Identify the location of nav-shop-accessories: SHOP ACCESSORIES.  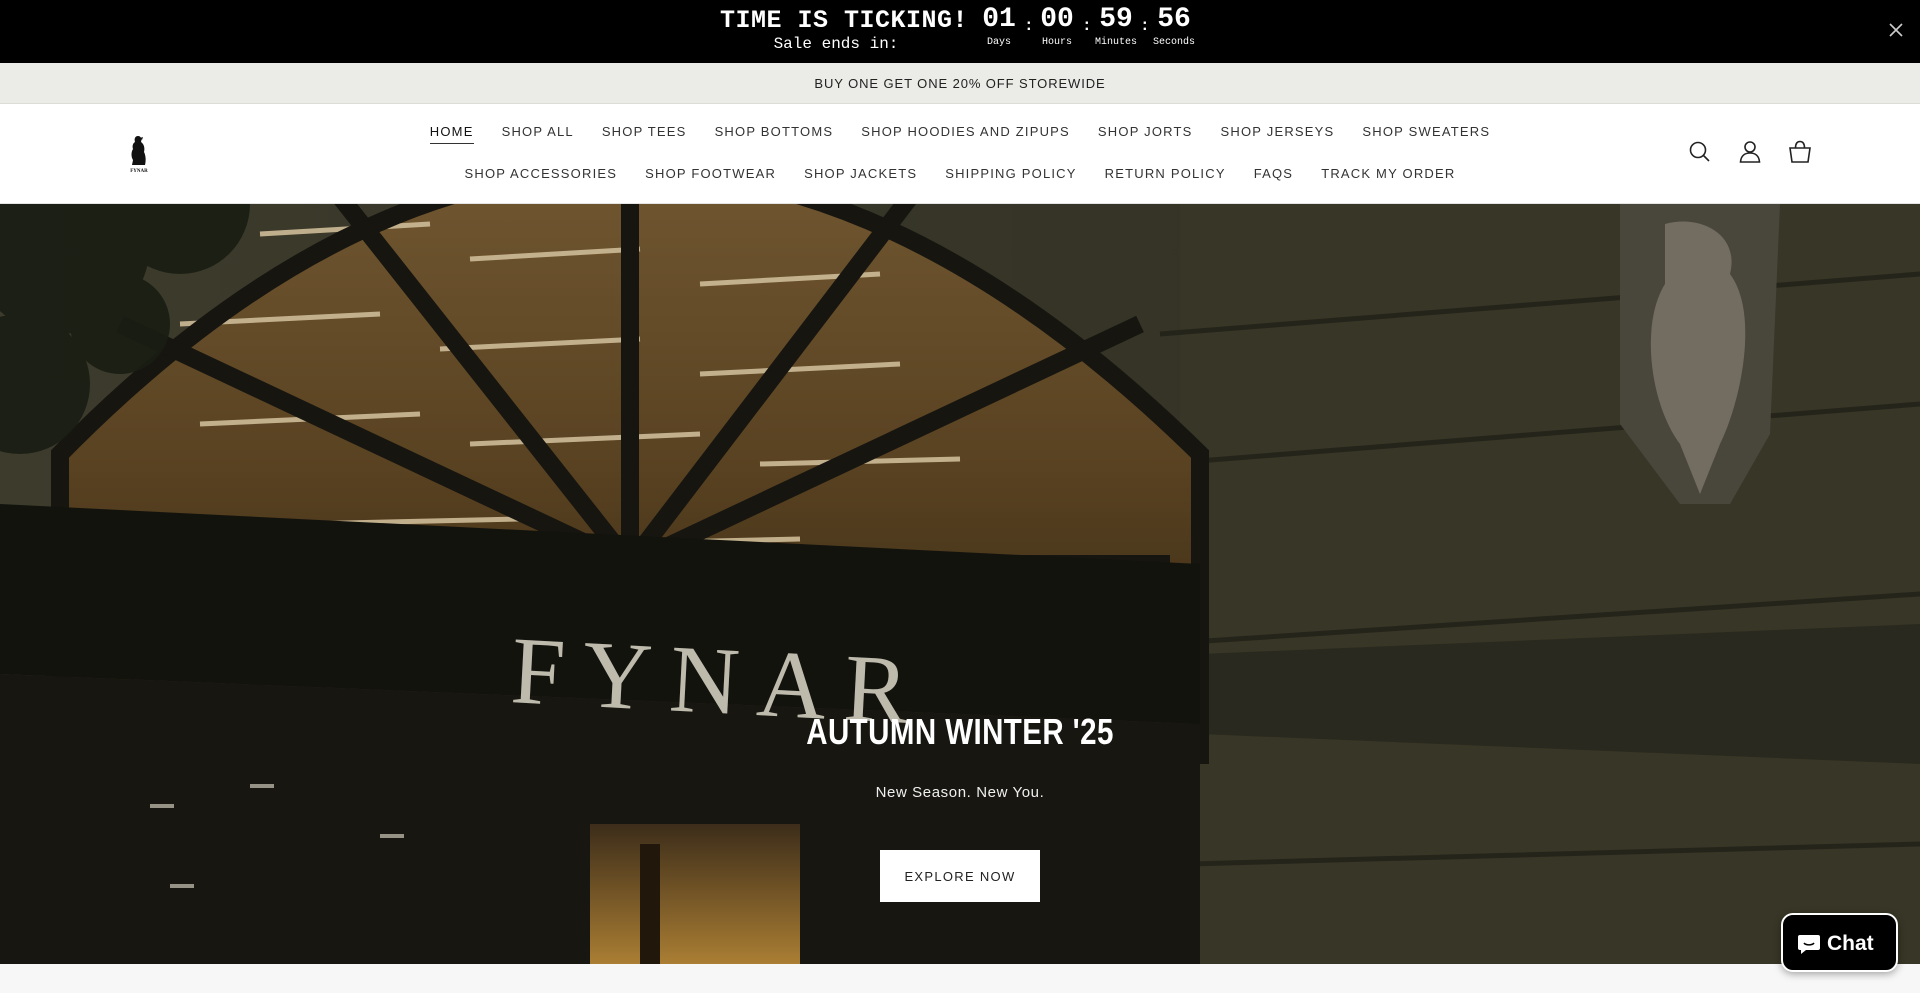
(541, 175).